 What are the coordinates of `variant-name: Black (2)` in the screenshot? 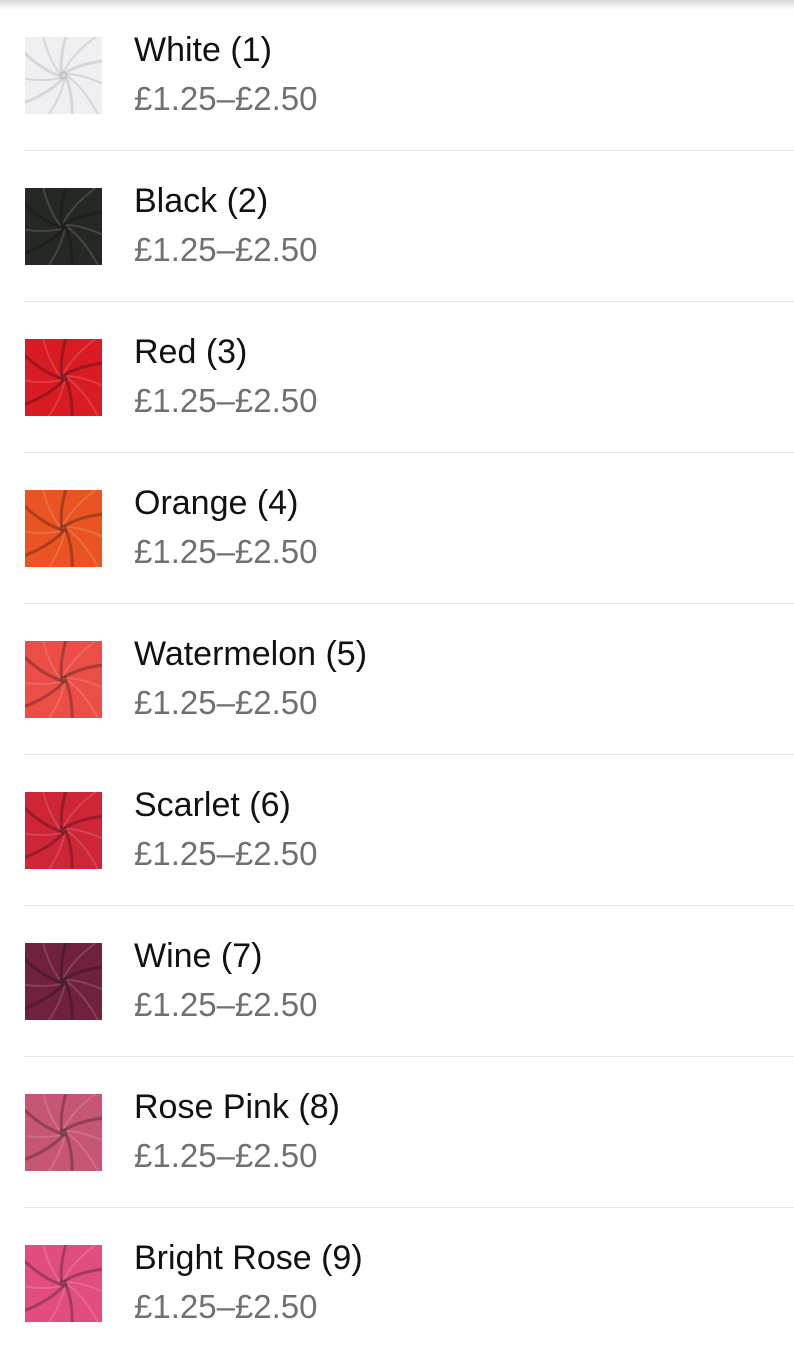 It's located at (201, 201).